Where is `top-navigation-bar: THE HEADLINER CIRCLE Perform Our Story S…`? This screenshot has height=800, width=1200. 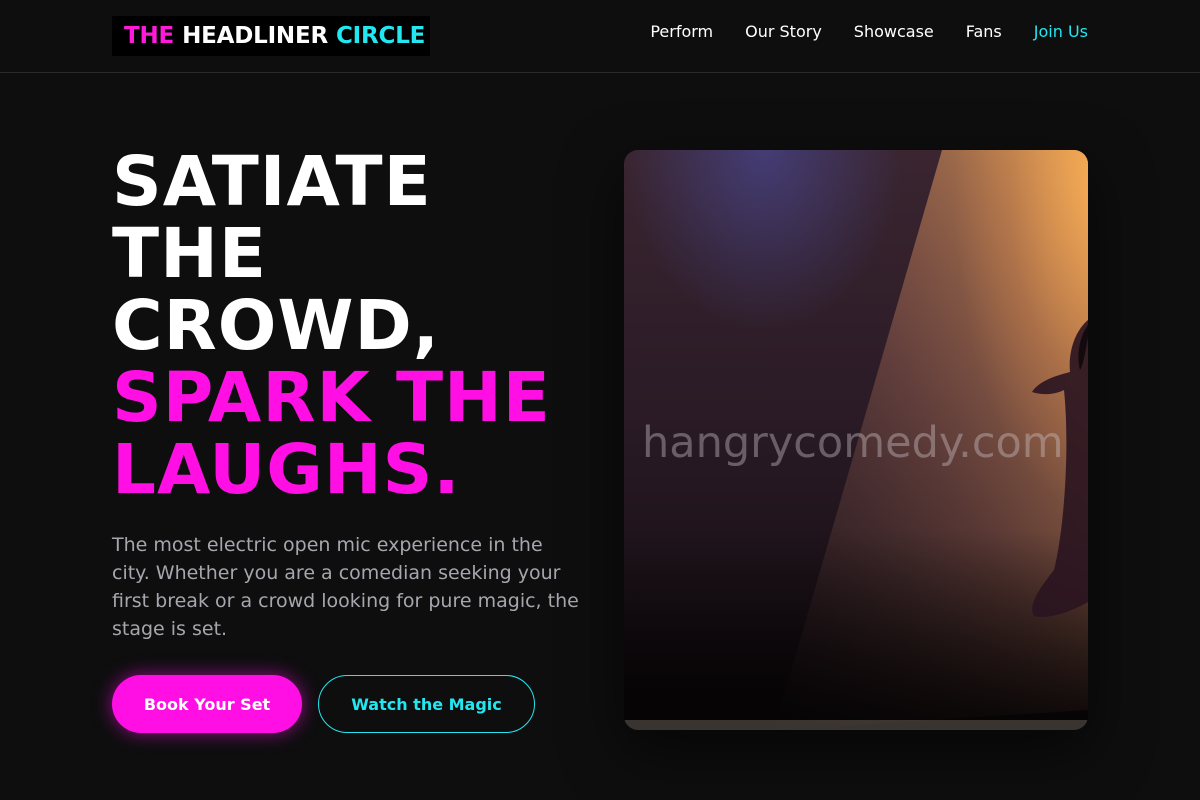 top-navigation-bar: THE HEADLINER CIRCLE Perform Our Story S… is located at coordinates (600, 36).